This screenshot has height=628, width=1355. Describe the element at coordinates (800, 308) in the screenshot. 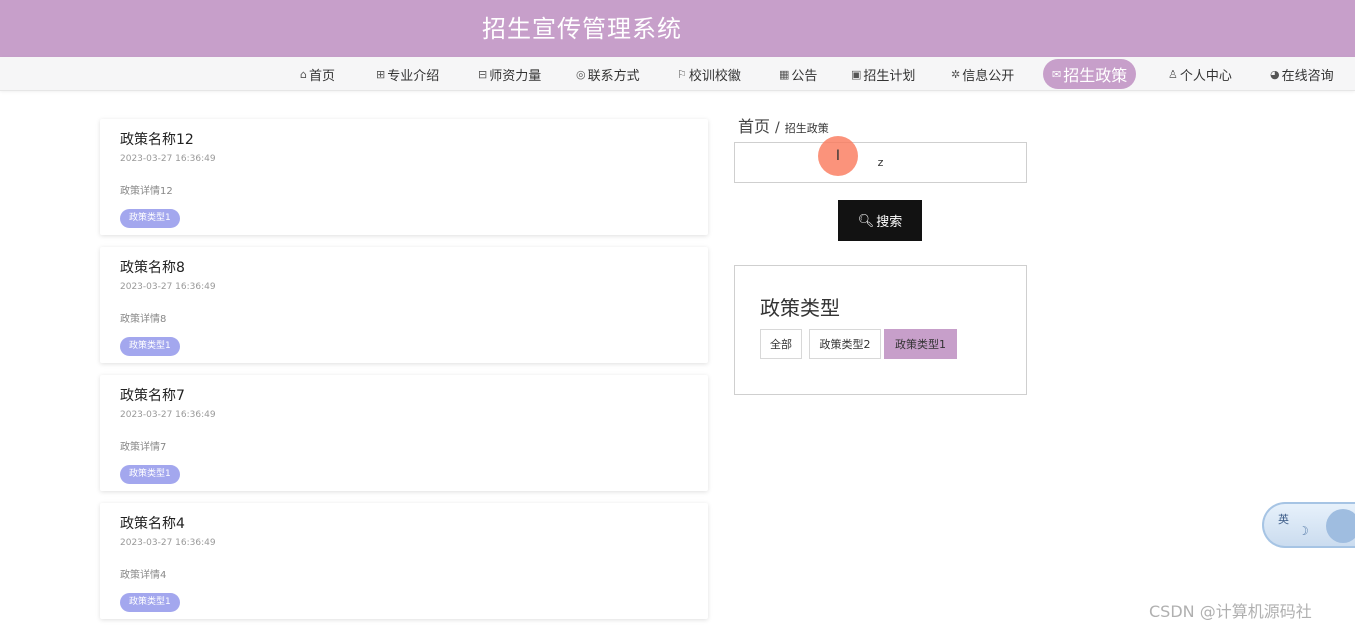

I see `policy-type-title: 政策类型` at that location.